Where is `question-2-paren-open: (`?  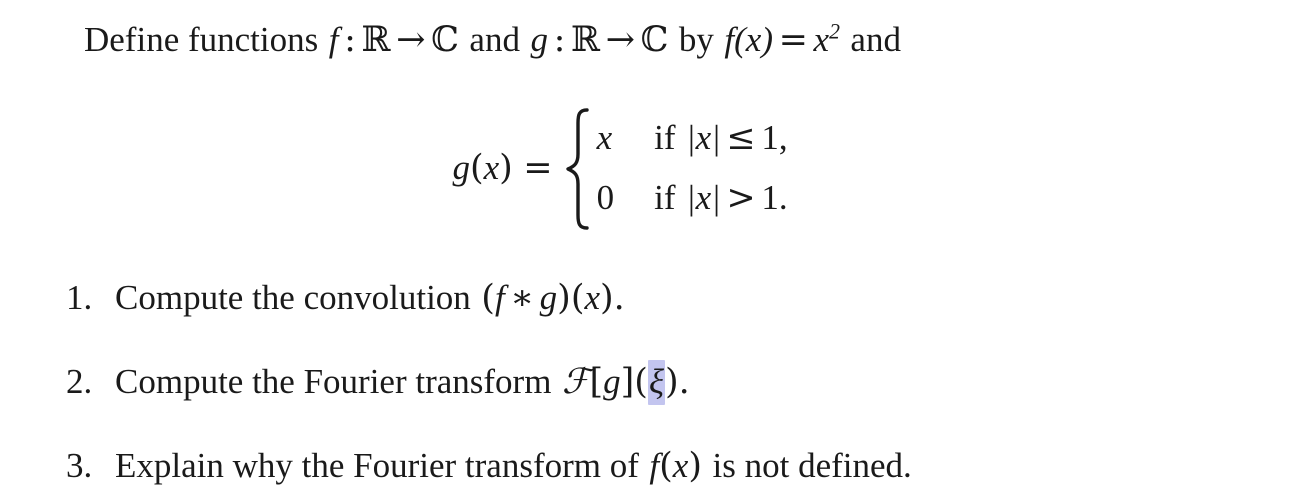
question-2-paren-open: ( is located at coordinates (641, 382).